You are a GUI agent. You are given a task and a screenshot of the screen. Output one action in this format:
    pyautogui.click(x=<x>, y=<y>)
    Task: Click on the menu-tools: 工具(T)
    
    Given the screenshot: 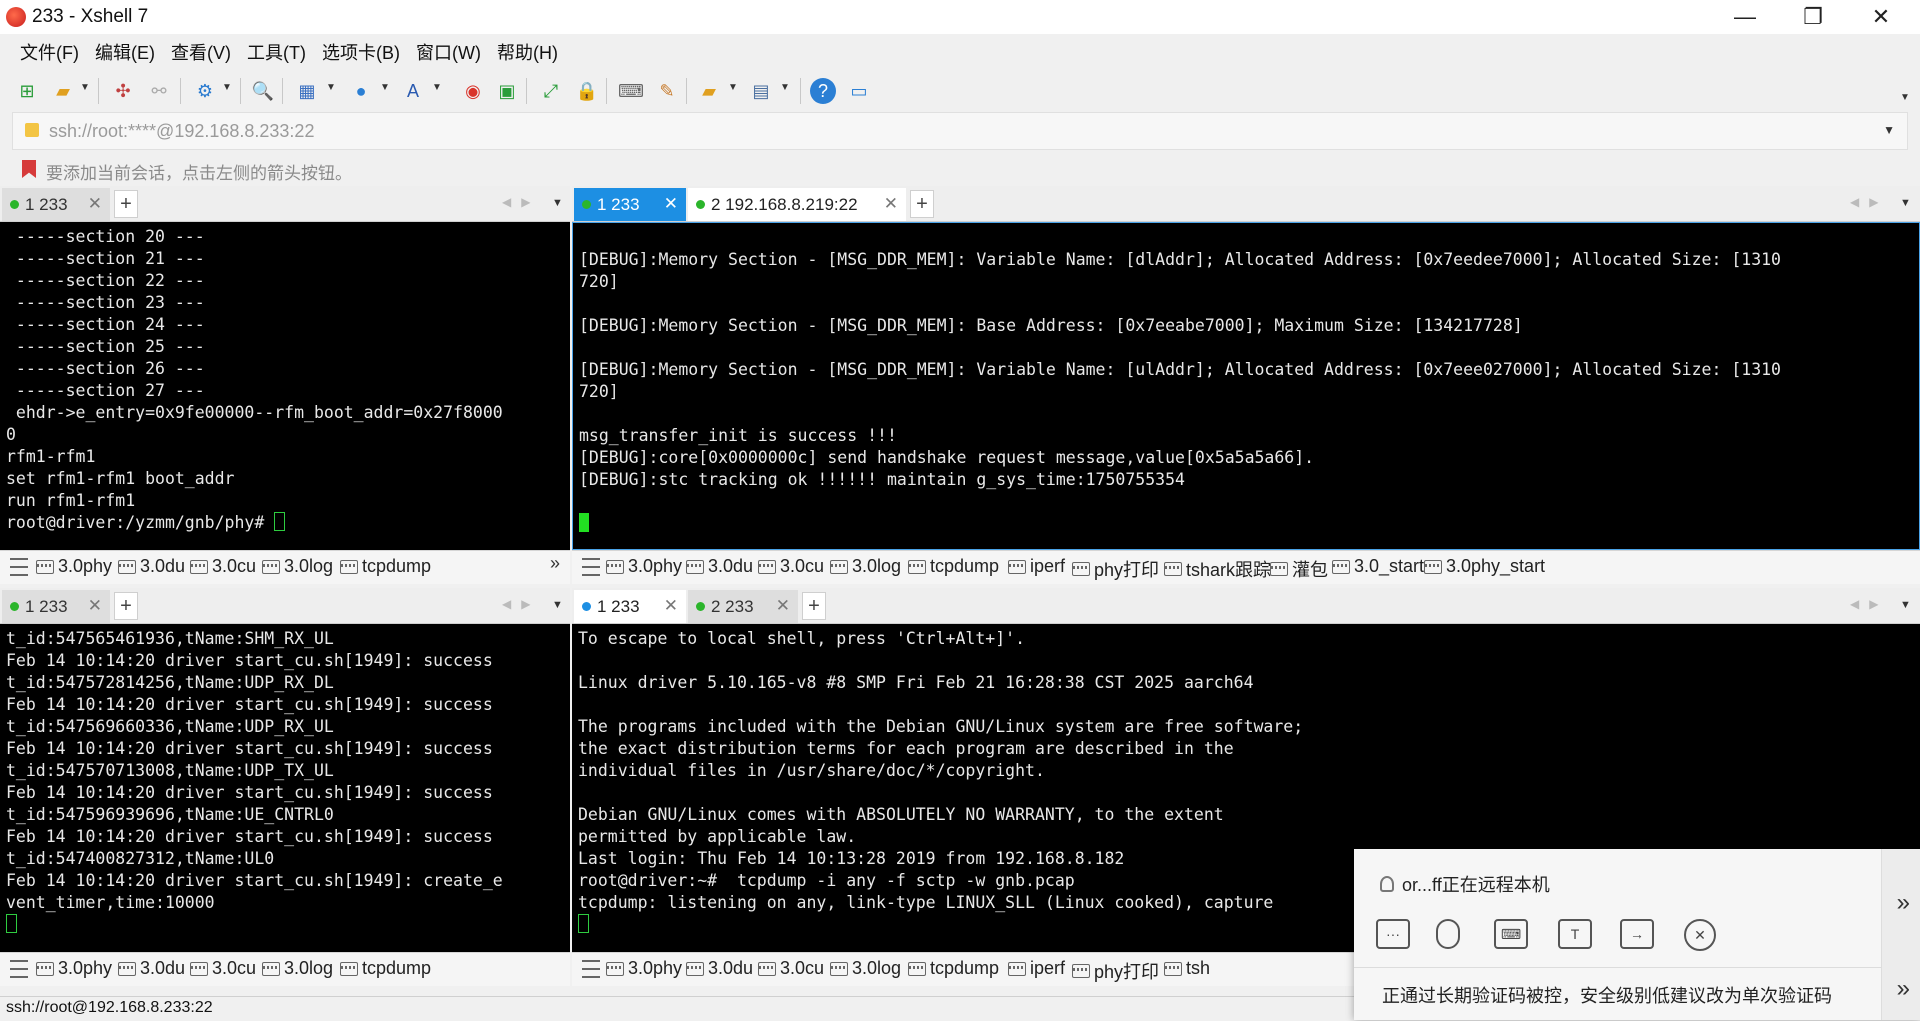 What is the action you would take?
    pyautogui.click(x=276, y=52)
    